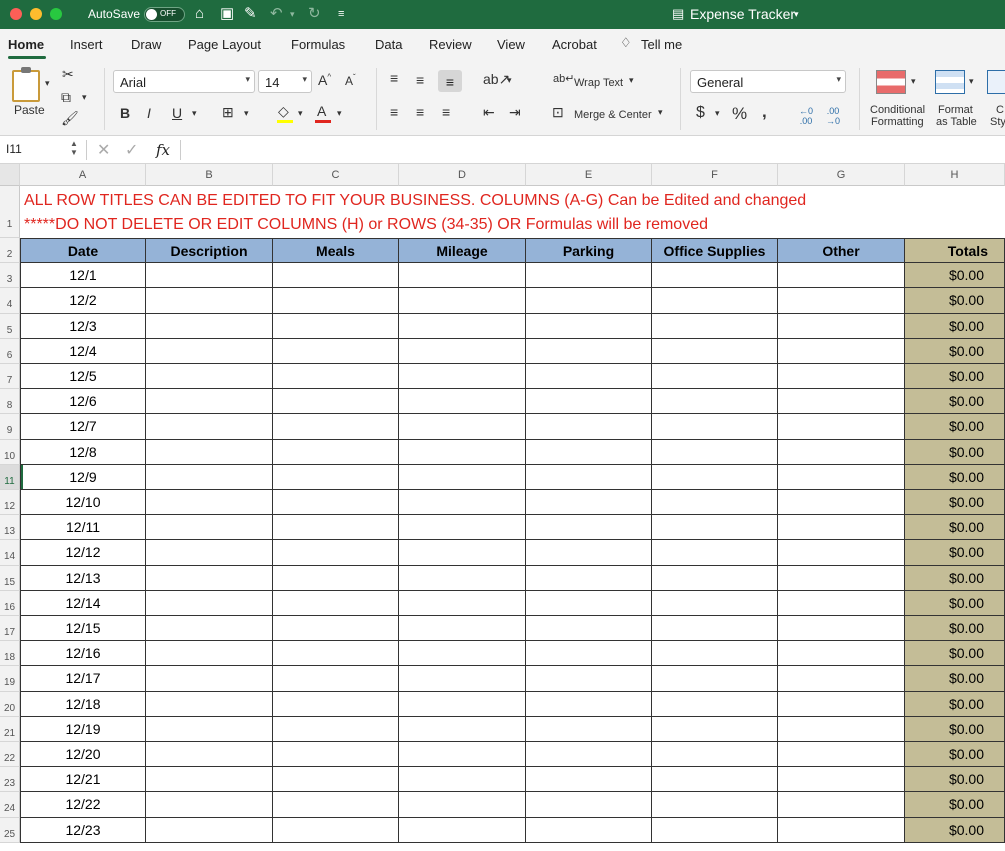  Describe the element at coordinates (511, 44) in the screenshot. I see `tab-view: View` at that location.